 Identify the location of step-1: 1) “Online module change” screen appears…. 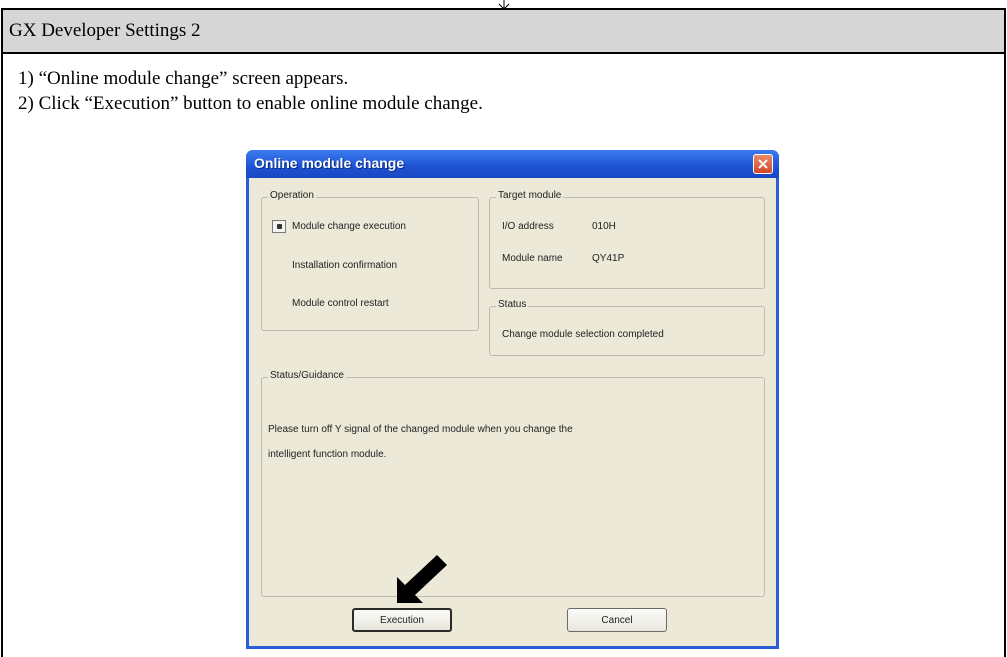
(183, 78).